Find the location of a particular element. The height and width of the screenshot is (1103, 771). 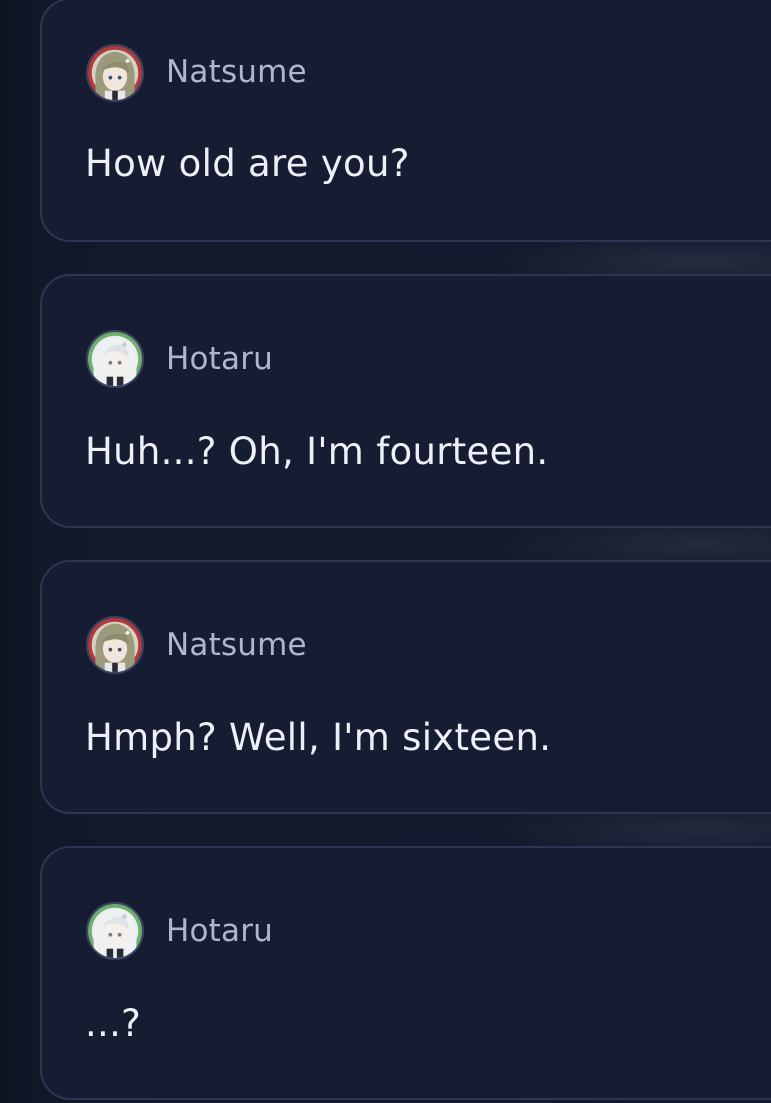

message-text: ...? is located at coordinates (113, 1023).